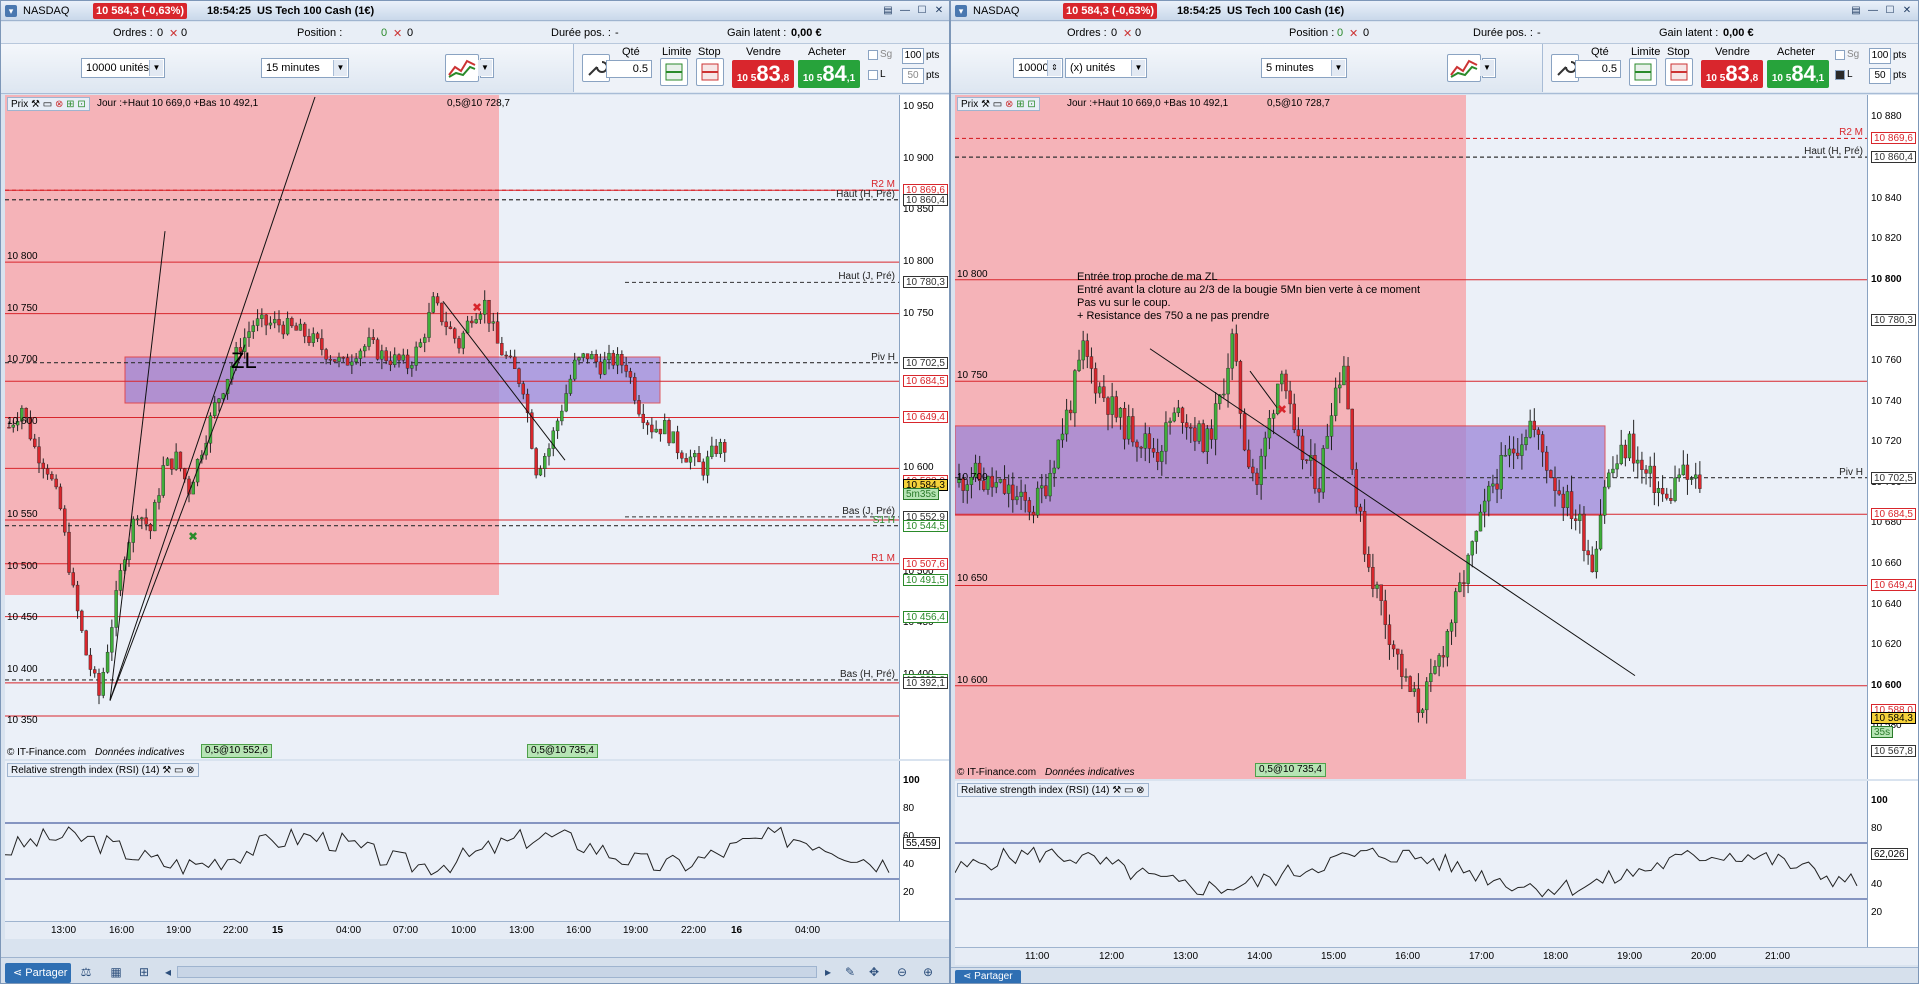 The height and width of the screenshot is (984, 1919). Describe the element at coordinates (168, 972) in the screenshot. I see `scroll-left-icon: ◂` at that location.